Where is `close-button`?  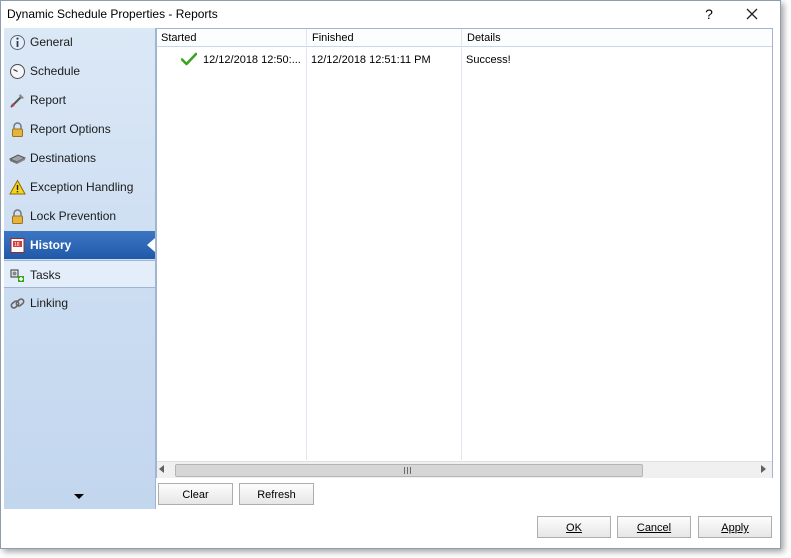 close-button is located at coordinates (752, 14).